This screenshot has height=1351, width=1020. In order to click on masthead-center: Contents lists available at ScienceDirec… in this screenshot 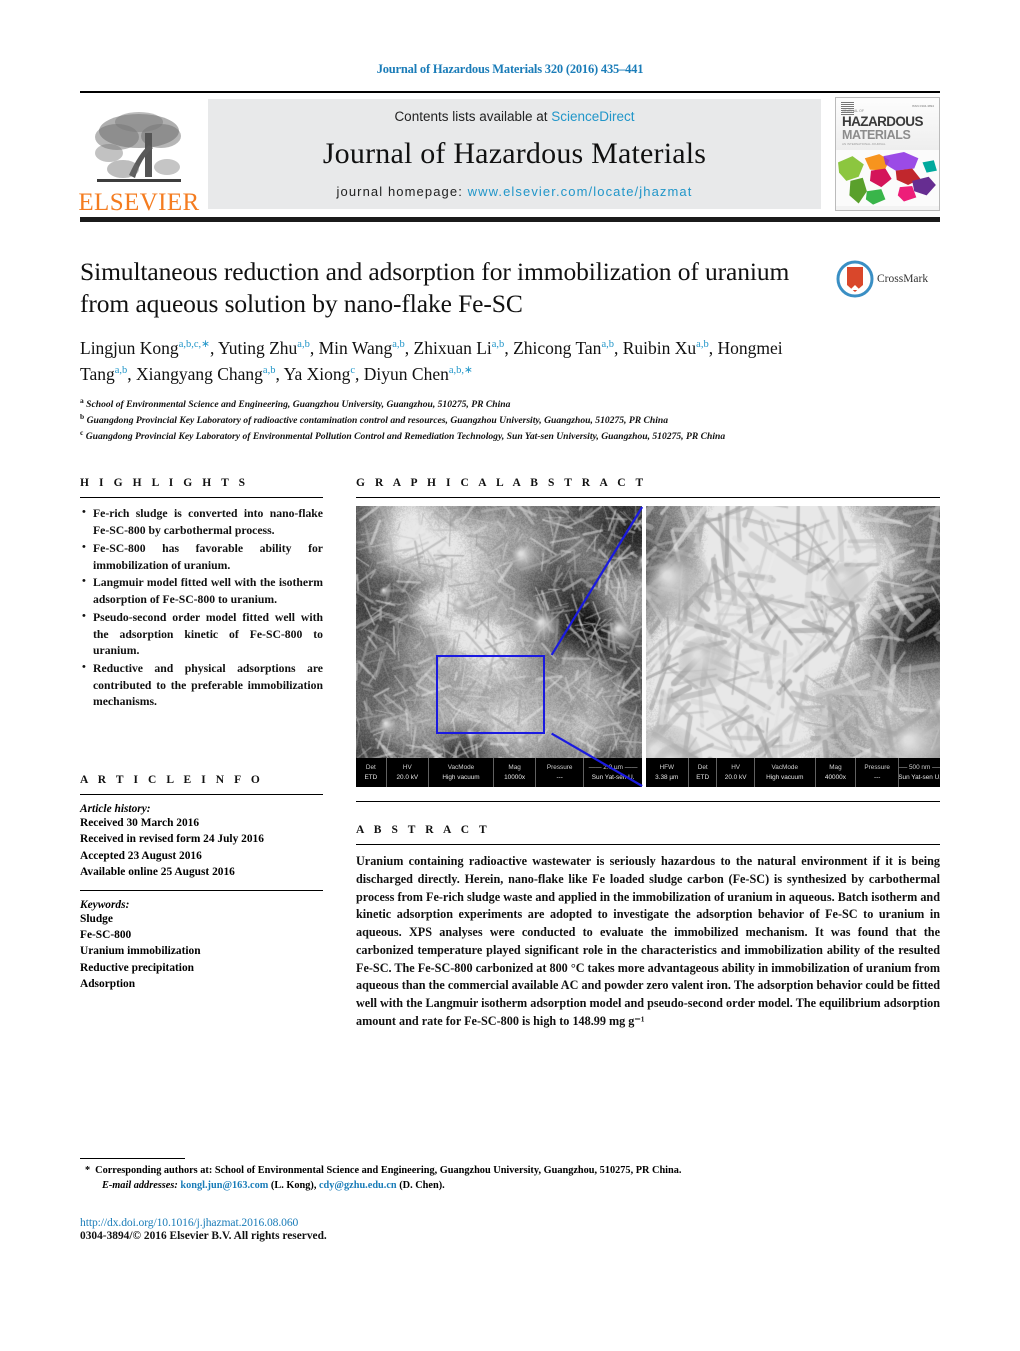, I will do `click(514, 154)`.